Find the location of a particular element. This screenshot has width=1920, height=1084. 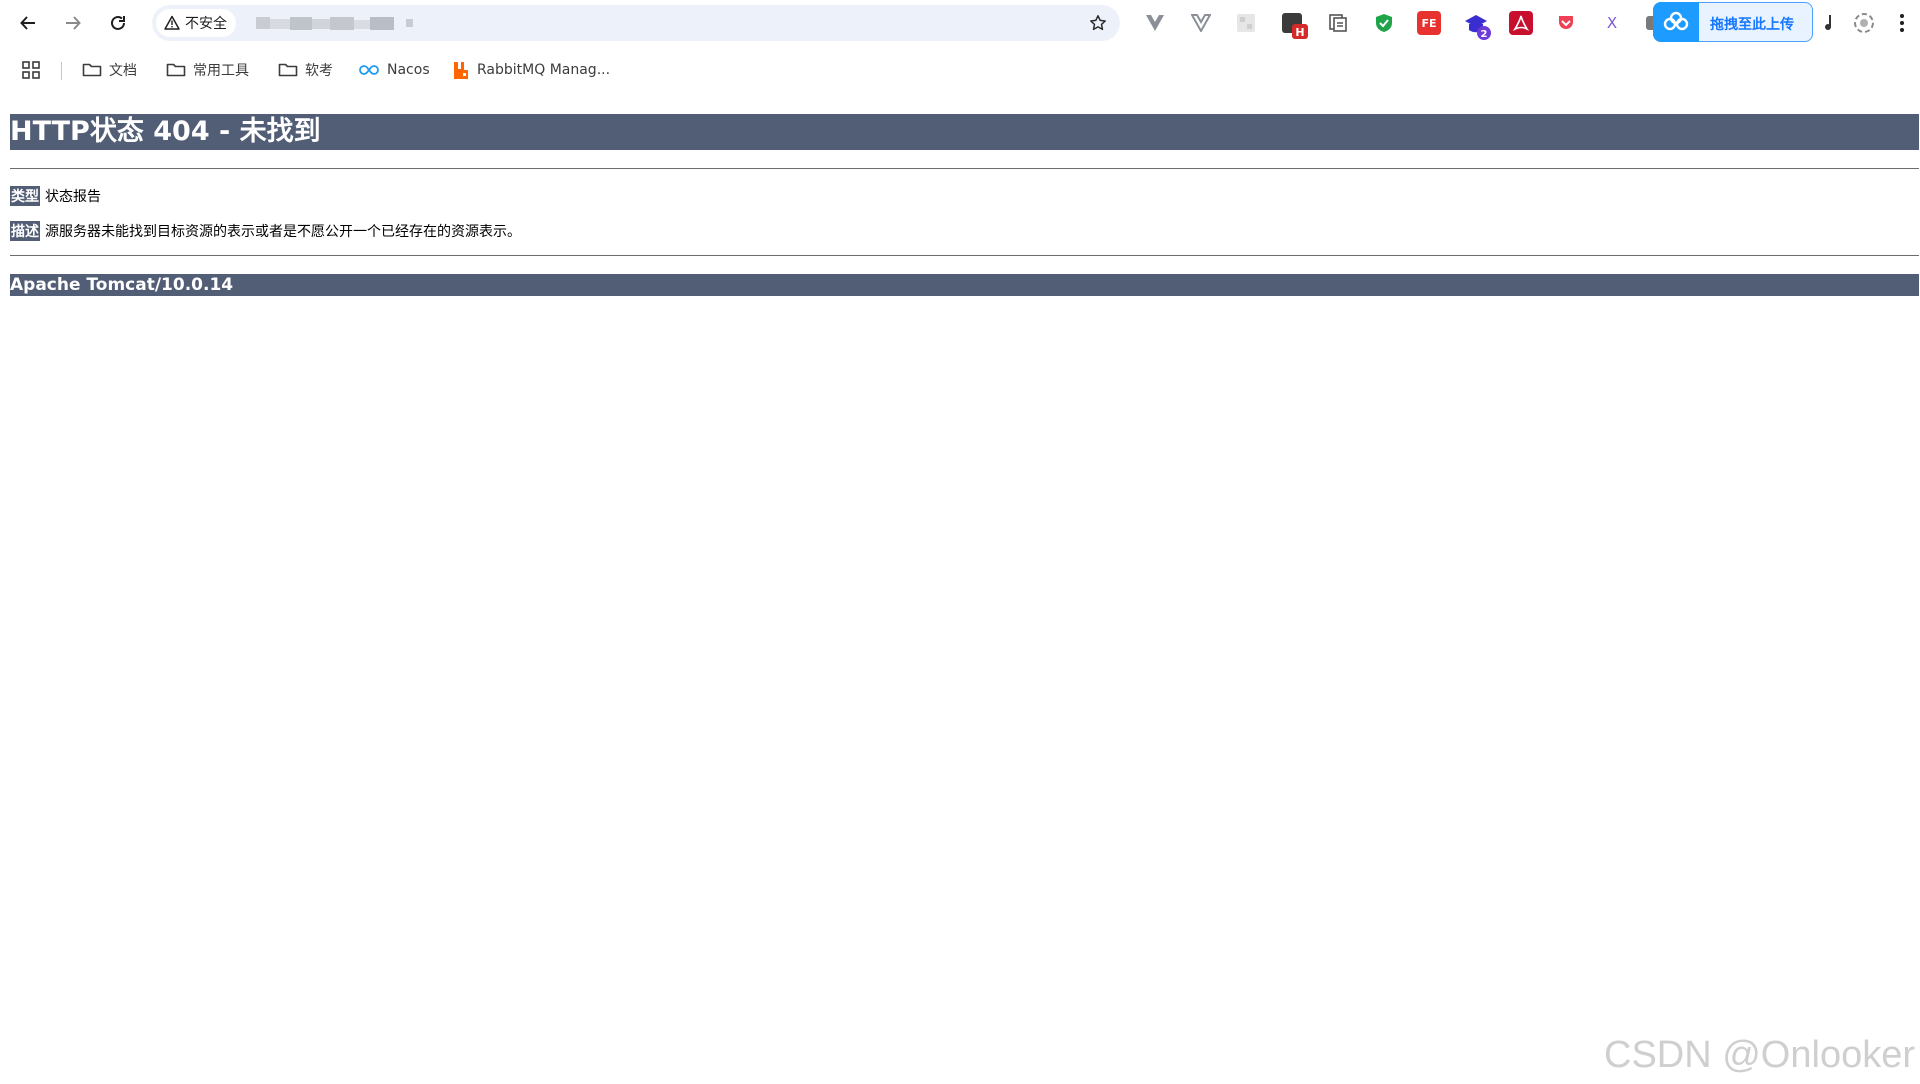

more-vertical-icon is located at coordinates (1902, 23).